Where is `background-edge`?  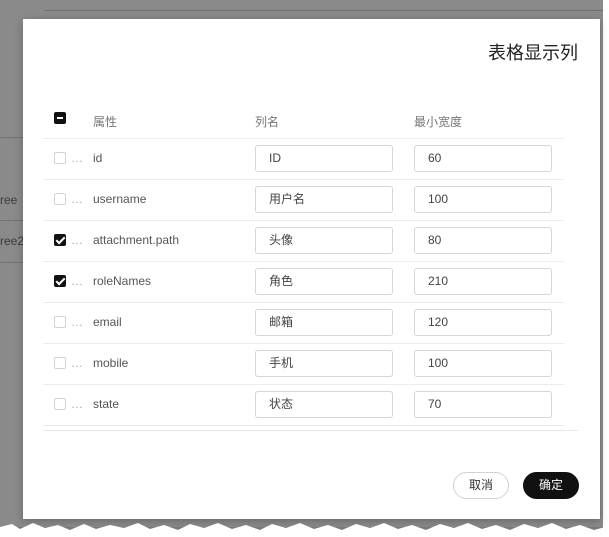
background-edge is located at coordinates (606, 268).